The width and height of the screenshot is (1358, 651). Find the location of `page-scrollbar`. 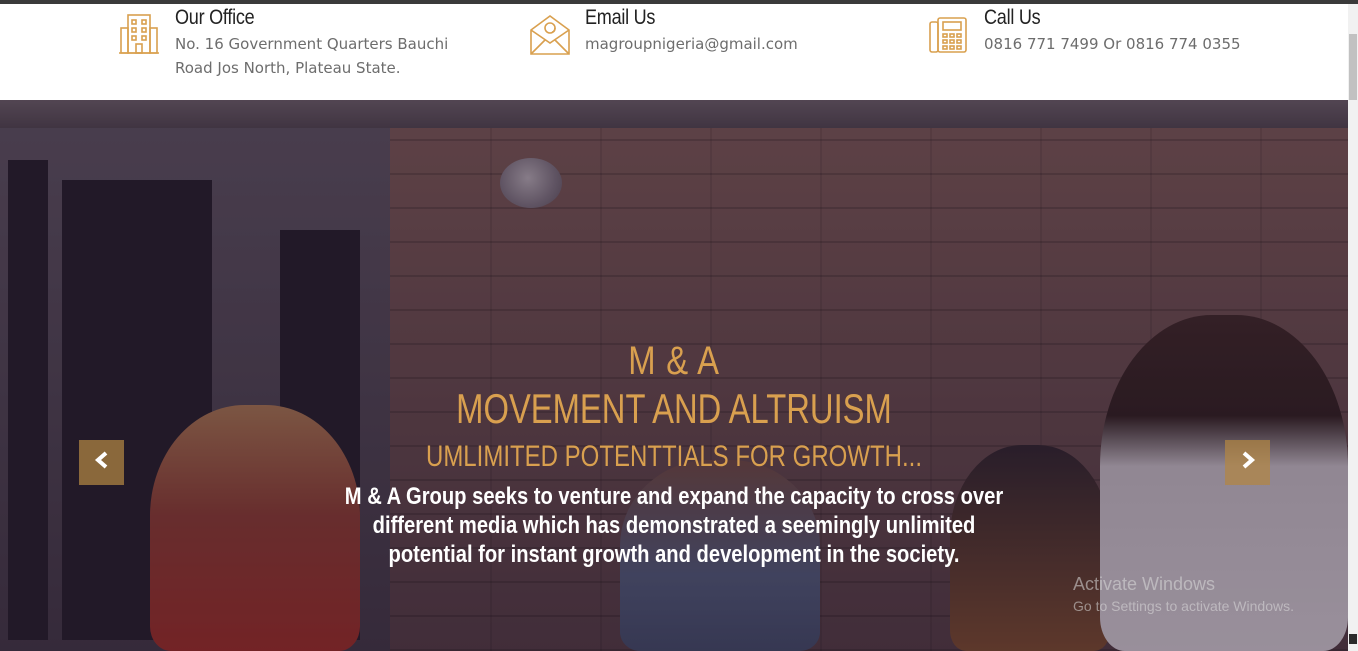

page-scrollbar is located at coordinates (1353, 327).